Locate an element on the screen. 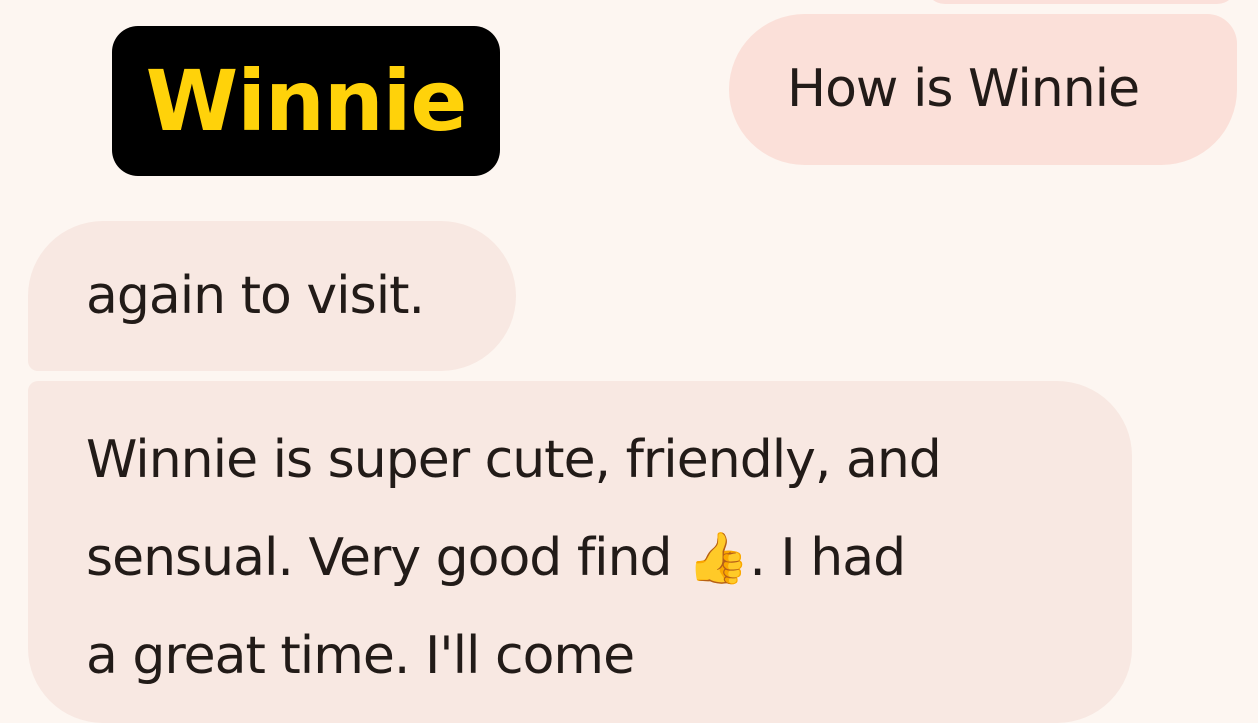 This screenshot has height=723, width=1258. message-text: Winnie is super cute, friendly, and is located at coordinates (514, 460).